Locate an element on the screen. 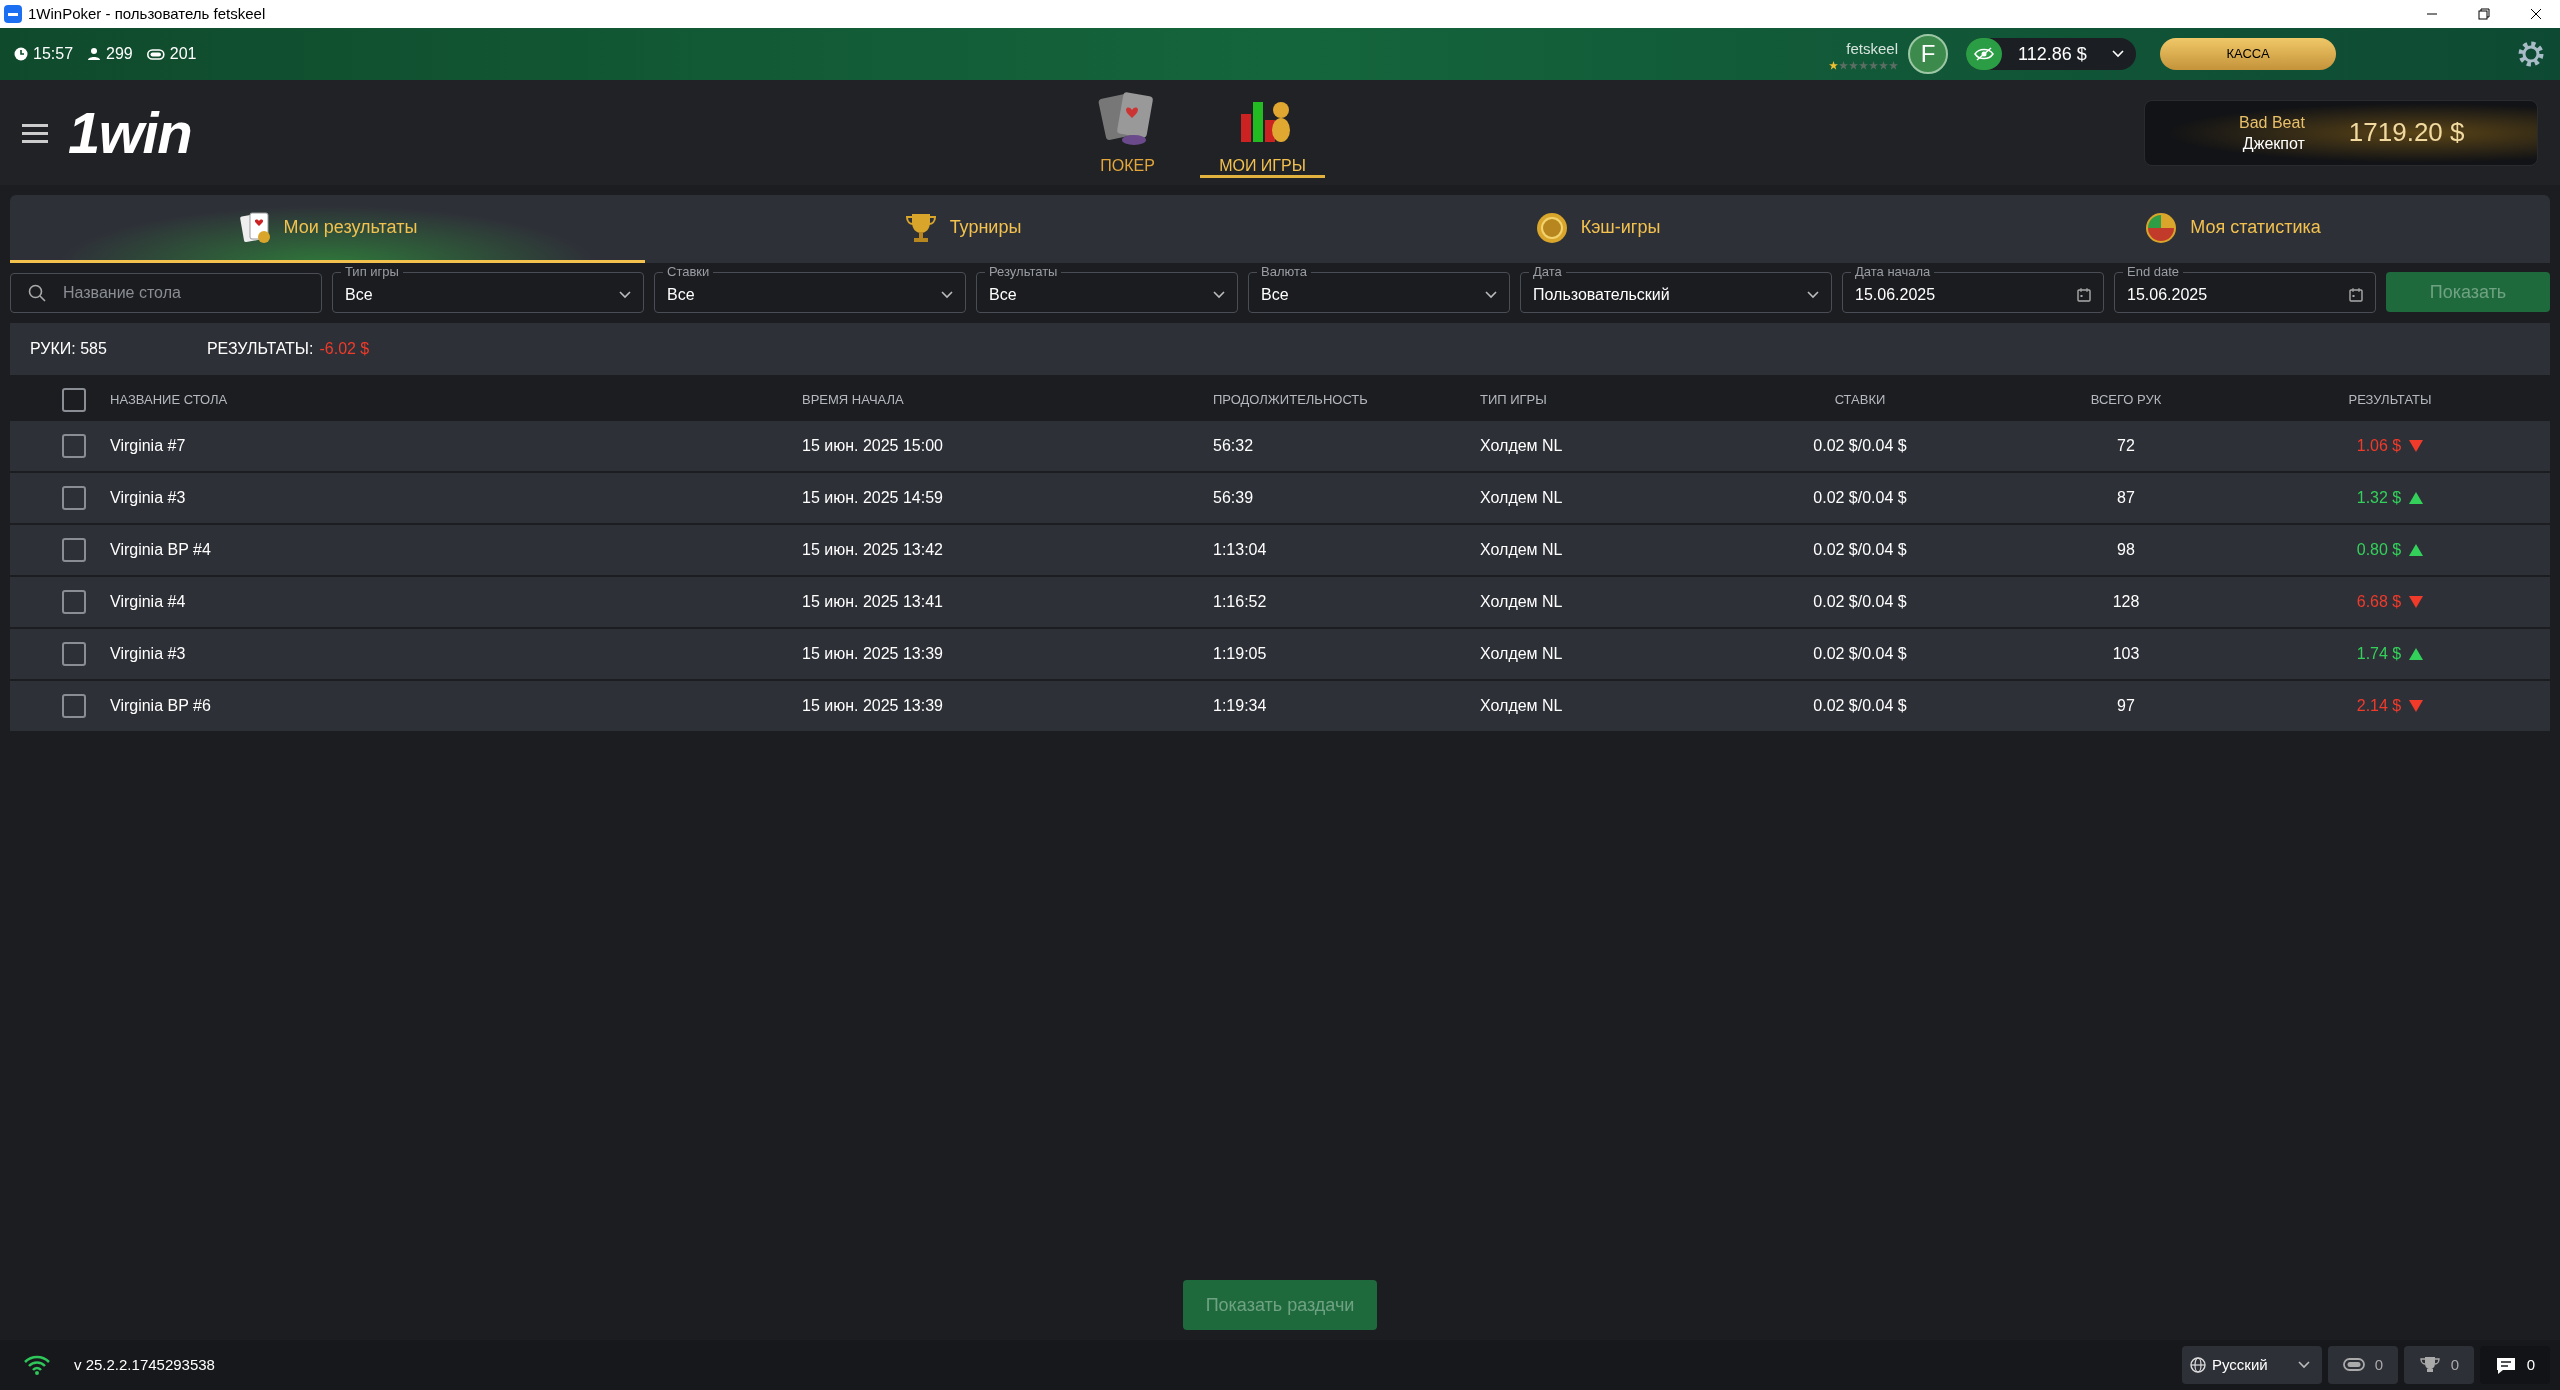  column-header: РЕЗУЛЬТАТЫ is located at coordinates (2390, 400).